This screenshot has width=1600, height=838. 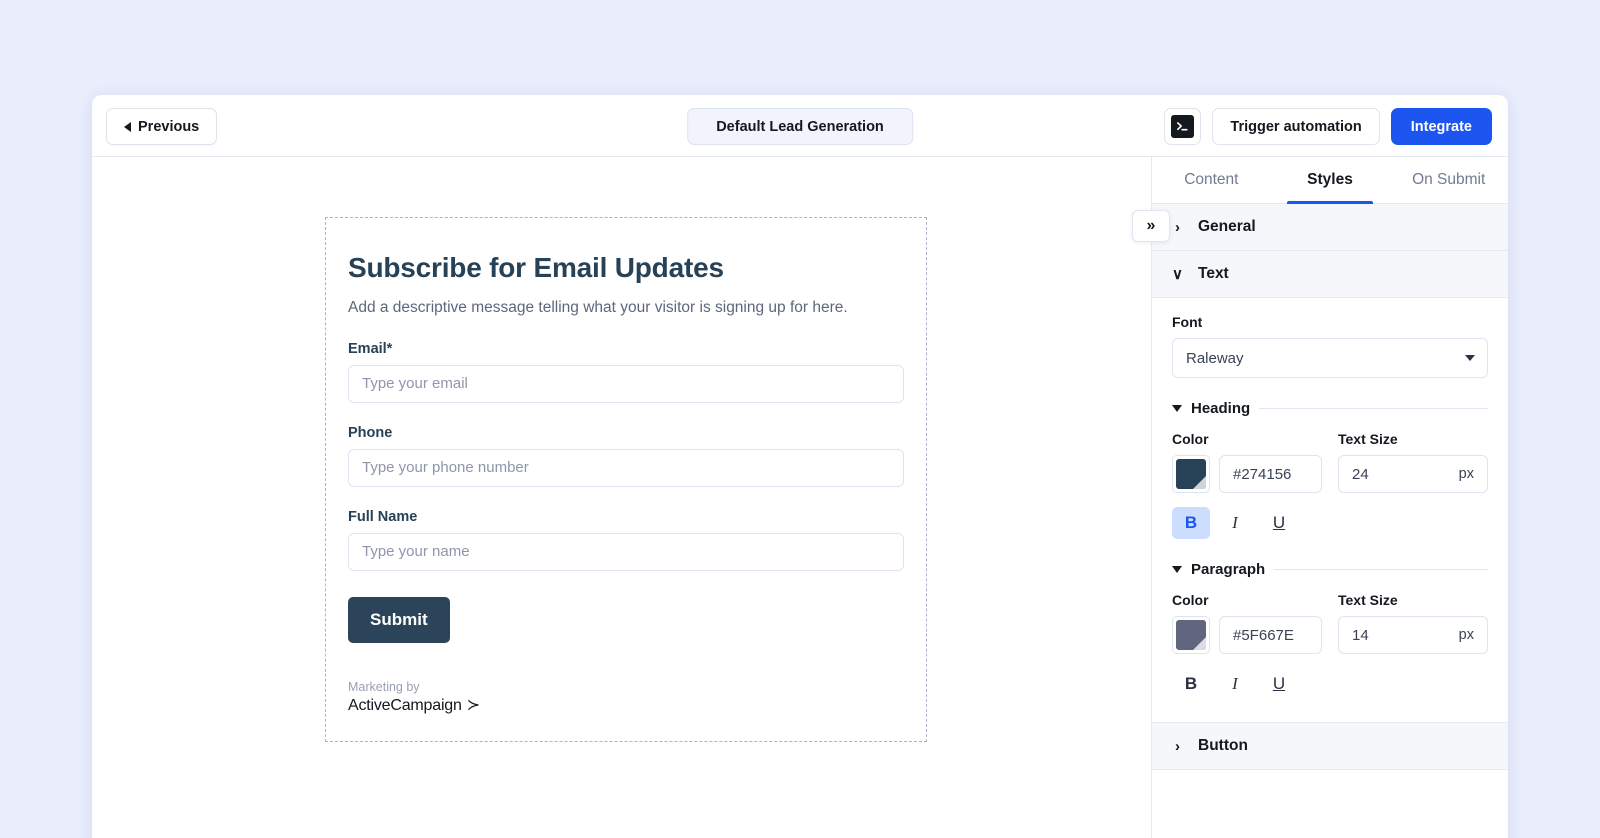 I want to click on paragraph-underline-button: U, so click(x=1279, y=684).